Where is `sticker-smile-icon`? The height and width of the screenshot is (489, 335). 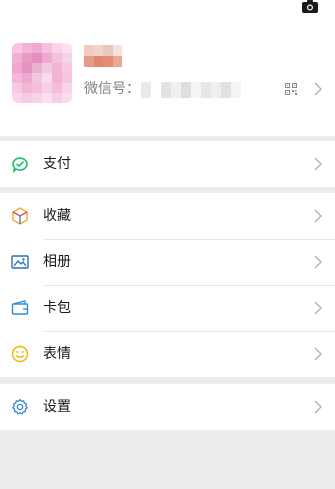
sticker-smile-icon is located at coordinates (20, 354).